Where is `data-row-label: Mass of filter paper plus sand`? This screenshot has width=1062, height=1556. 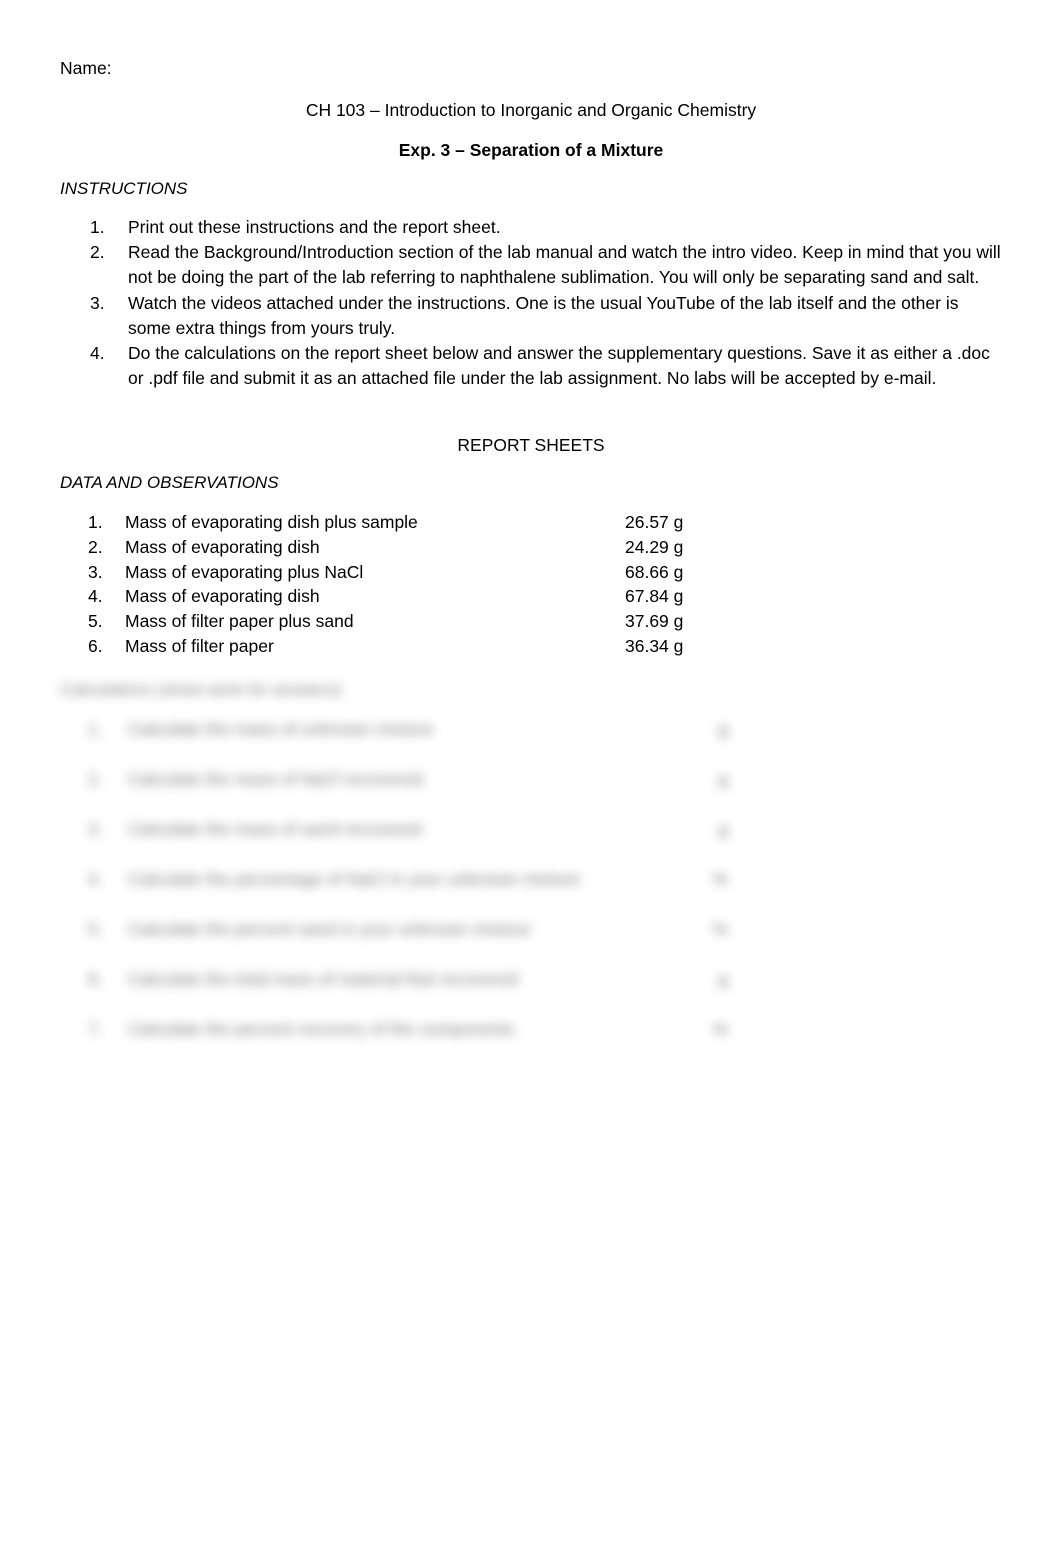
data-row-label: Mass of filter paper plus sand is located at coordinates (239, 621).